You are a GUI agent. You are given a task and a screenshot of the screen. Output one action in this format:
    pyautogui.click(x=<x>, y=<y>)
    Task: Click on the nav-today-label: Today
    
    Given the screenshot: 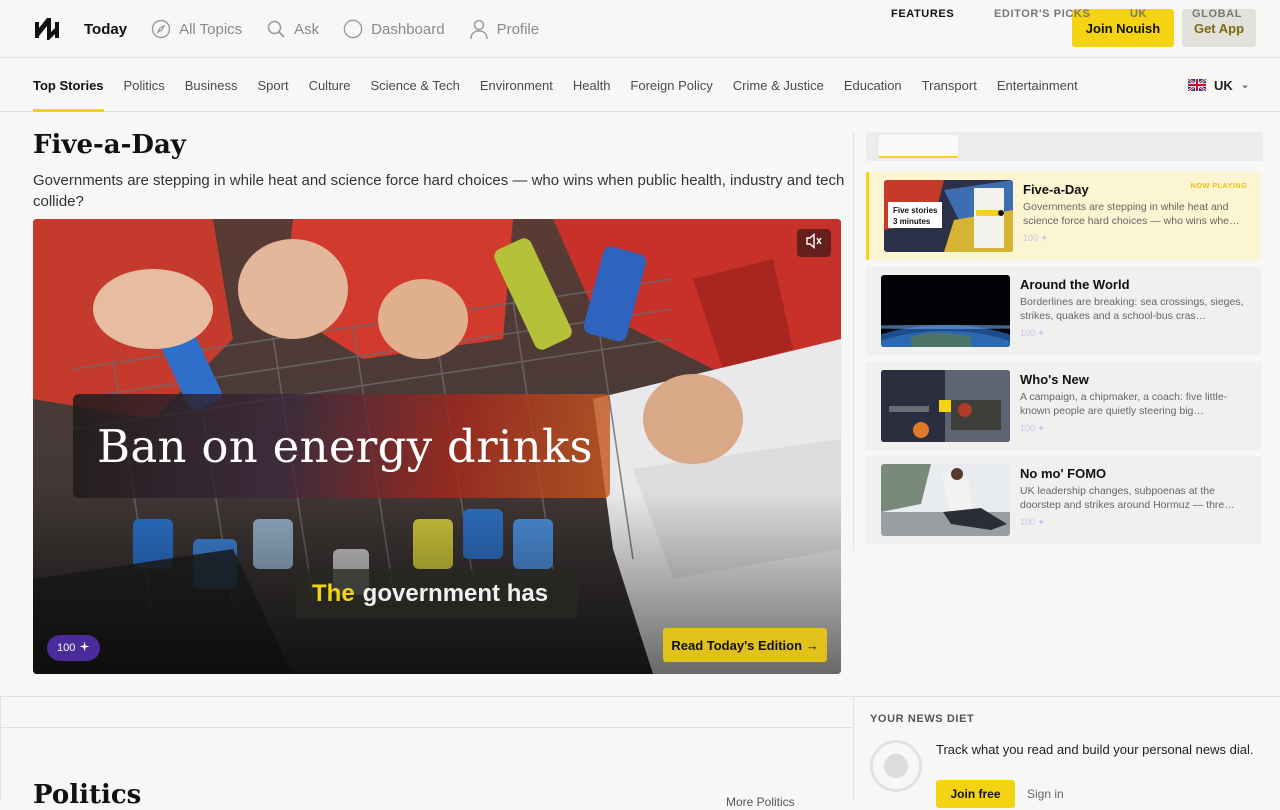 What is the action you would take?
    pyautogui.click(x=106, y=29)
    